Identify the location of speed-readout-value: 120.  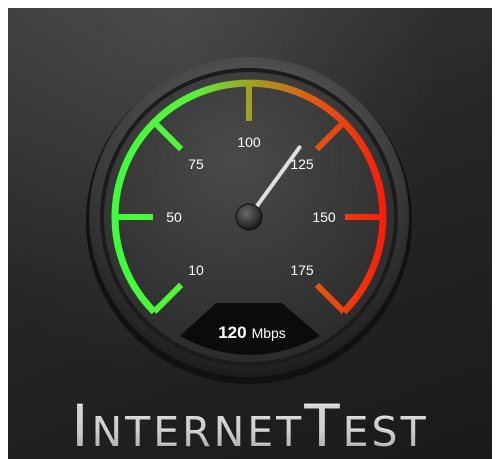
(232, 332).